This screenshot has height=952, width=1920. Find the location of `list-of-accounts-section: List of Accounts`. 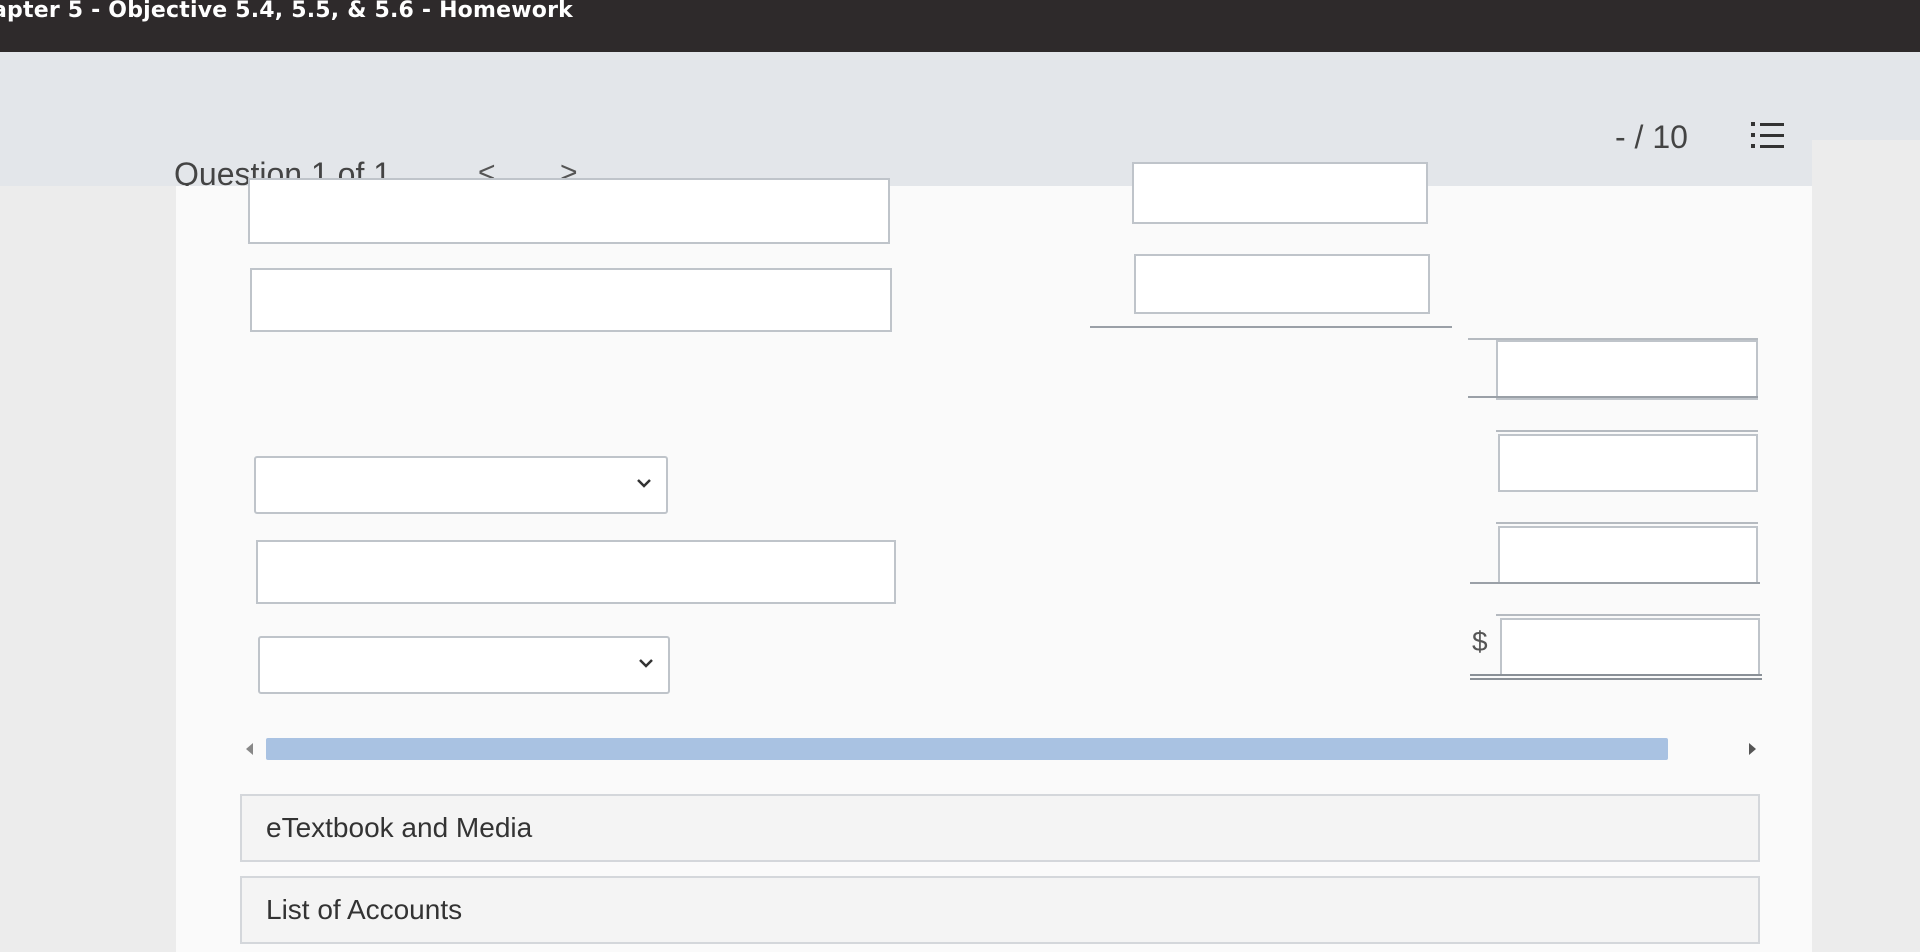

list-of-accounts-section: List of Accounts is located at coordinates (1000, 910).